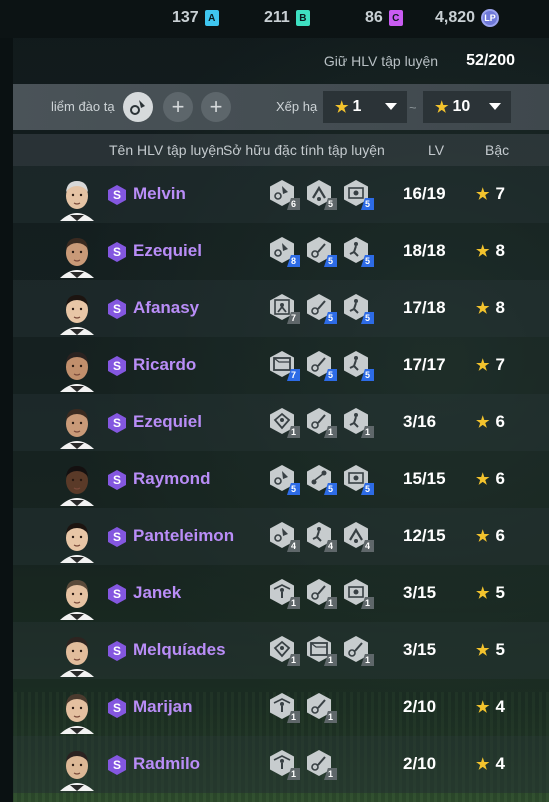 Image resolution: width=549 pixels, height=802 pixels. Describe the element at coordinates (172, 478) in the screenshot. I see `coach-name: Raymond` at that location.